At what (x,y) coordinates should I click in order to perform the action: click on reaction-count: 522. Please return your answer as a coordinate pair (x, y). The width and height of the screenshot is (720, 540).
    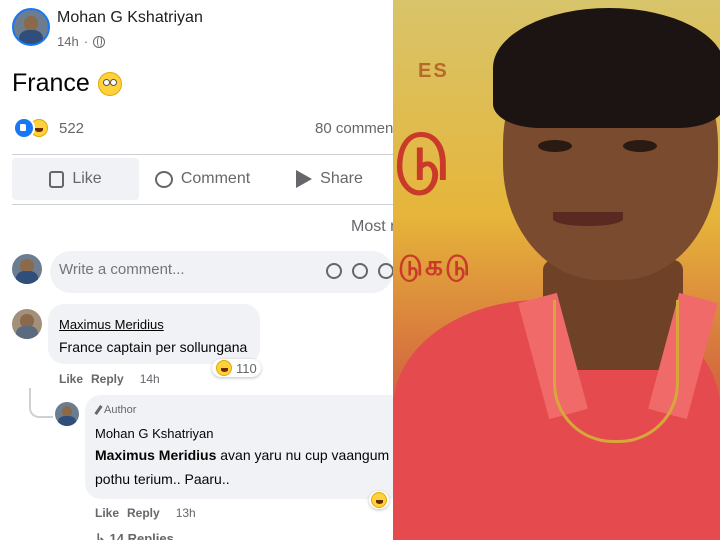
    Looking at the image, I should click on (72, 128).